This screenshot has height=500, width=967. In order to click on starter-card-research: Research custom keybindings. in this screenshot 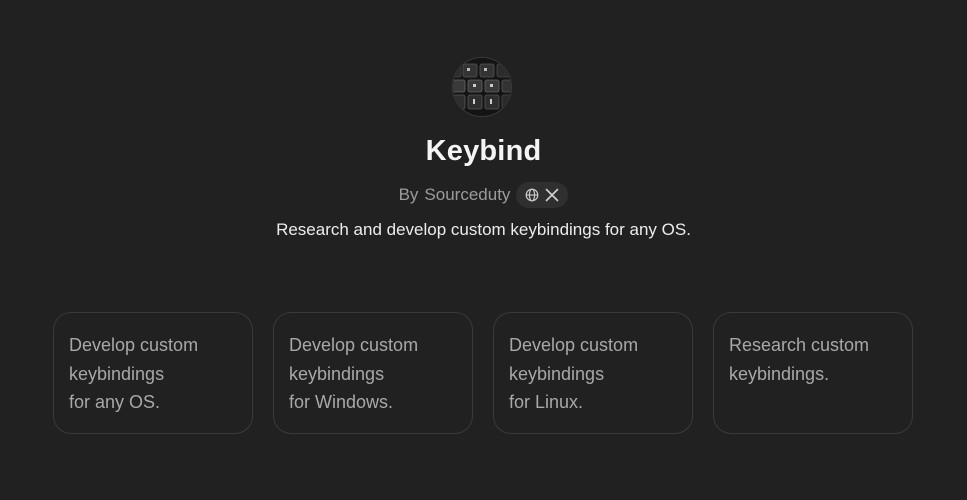, I will do `click(813, 373)`.